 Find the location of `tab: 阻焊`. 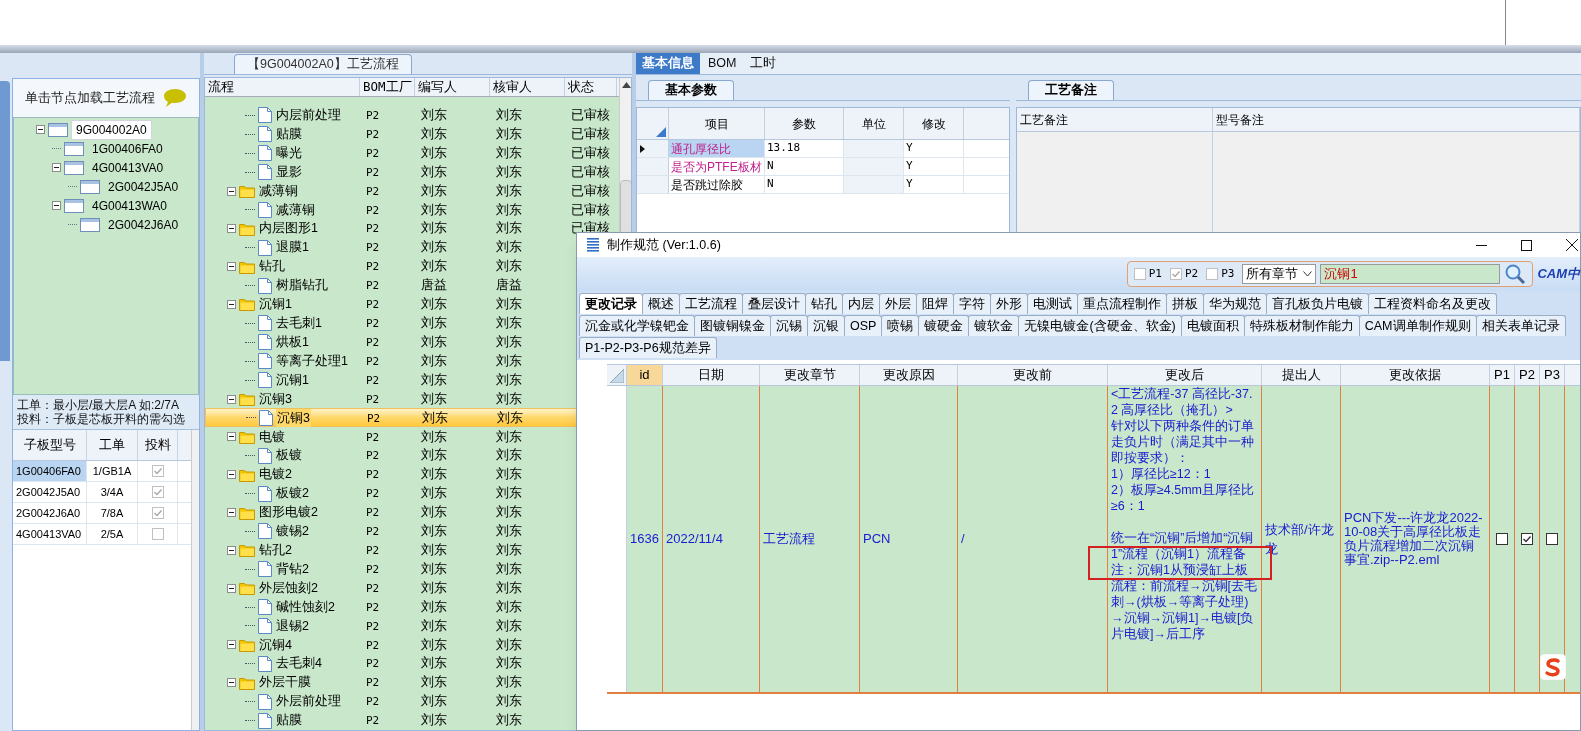

tab: 阻焊 is located at coordinates (935, 303).